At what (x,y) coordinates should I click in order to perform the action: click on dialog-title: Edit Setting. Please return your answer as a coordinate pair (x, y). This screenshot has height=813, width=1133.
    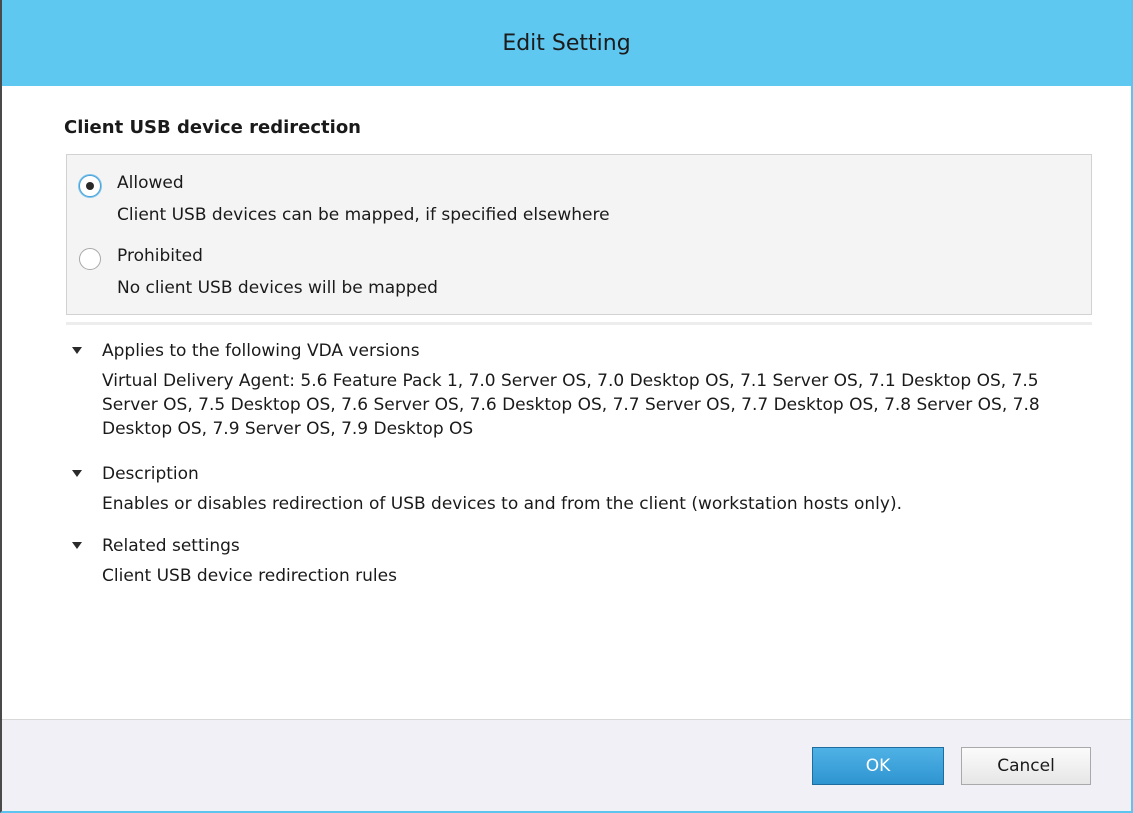
    Looking at the image, I should click on (566, 43).